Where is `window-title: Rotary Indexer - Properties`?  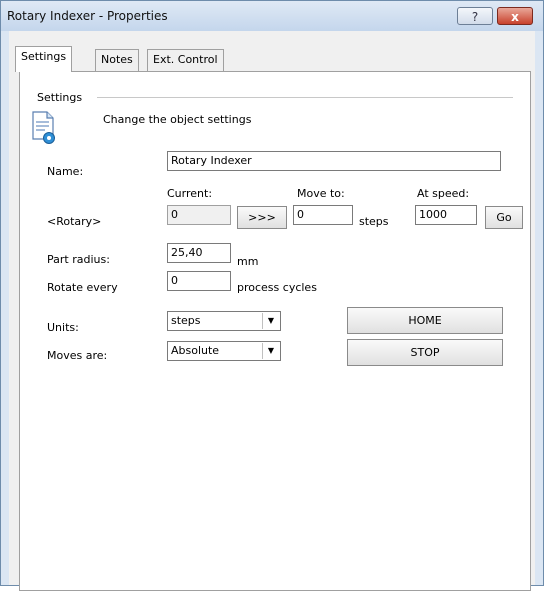 window-title: Rotary Indexer - Properties is located at coordinates (87, 16).